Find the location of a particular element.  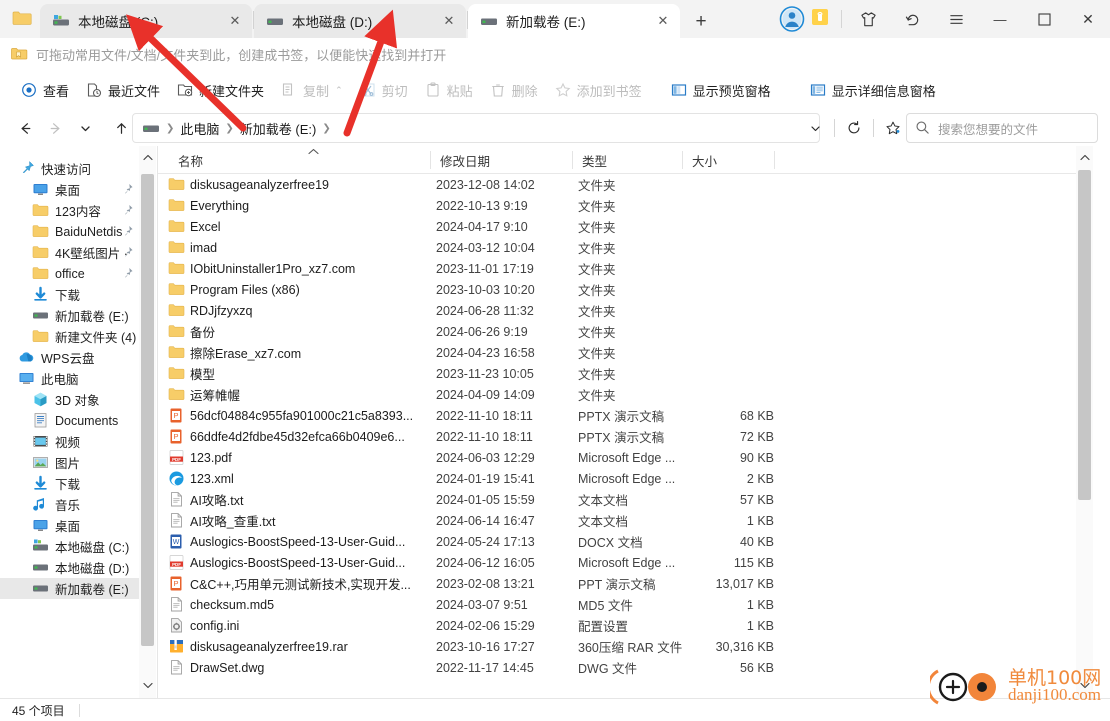

recent-files-button: 最近文件 is located at coordinates (122, 90).